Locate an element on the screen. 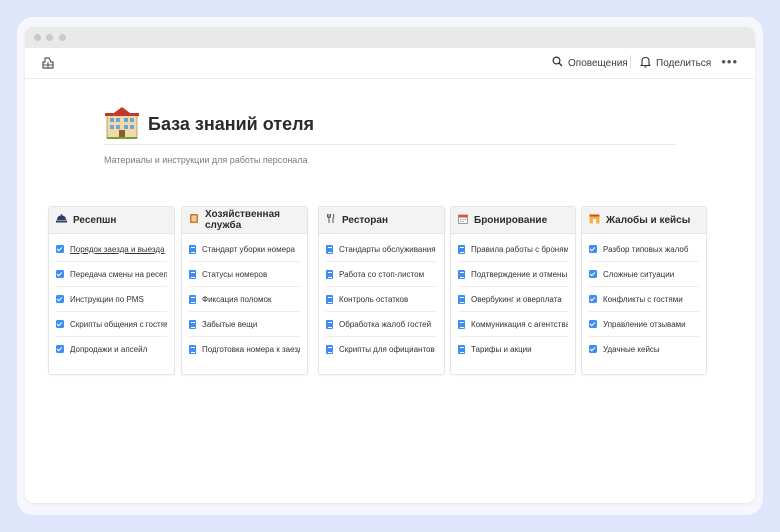  card-header: Хозяйственная служба is located at coordinates (244, 220).